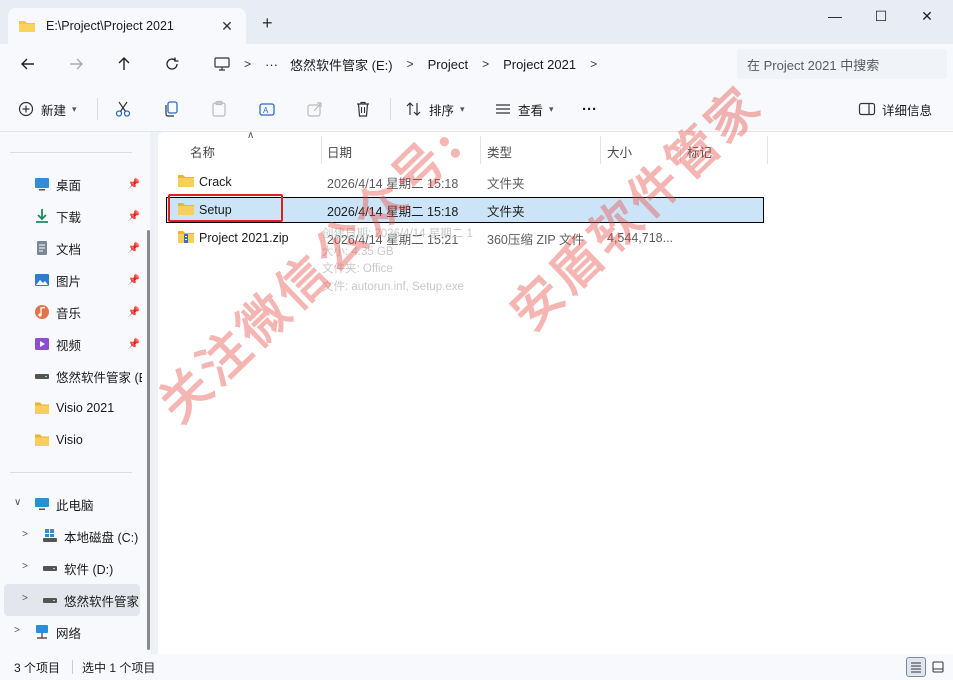 This screenshot has height=680, width=953. I want to click on new-tab-button: +, so click(267, 23).